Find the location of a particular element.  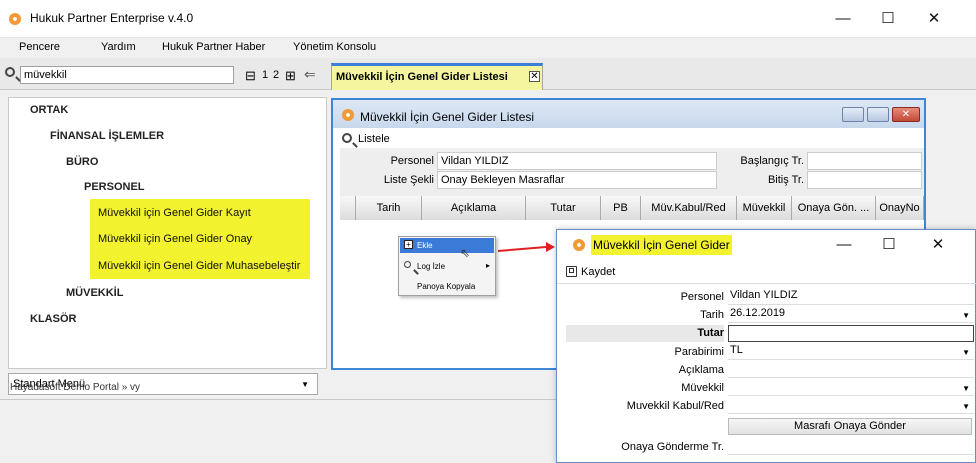

tree-personel: PERSONEL is located at coordinates (114, 187).